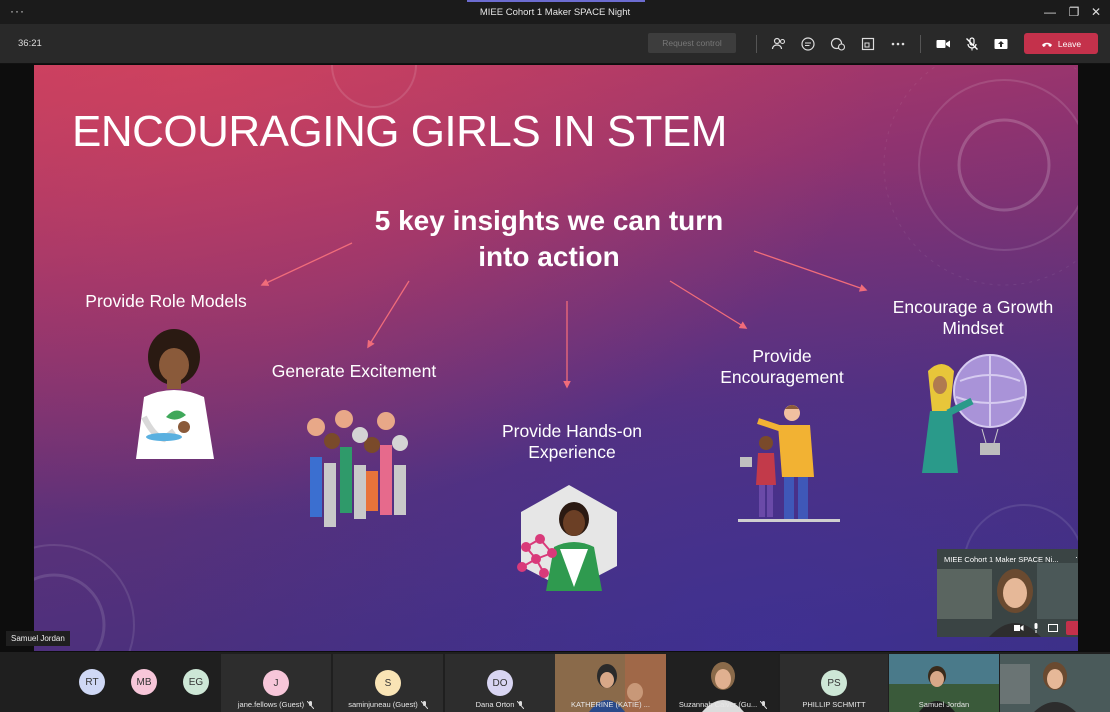 This screenshot has width=1110, height=712. I want to click on growth-mindset-illustration, so click(974, 413).